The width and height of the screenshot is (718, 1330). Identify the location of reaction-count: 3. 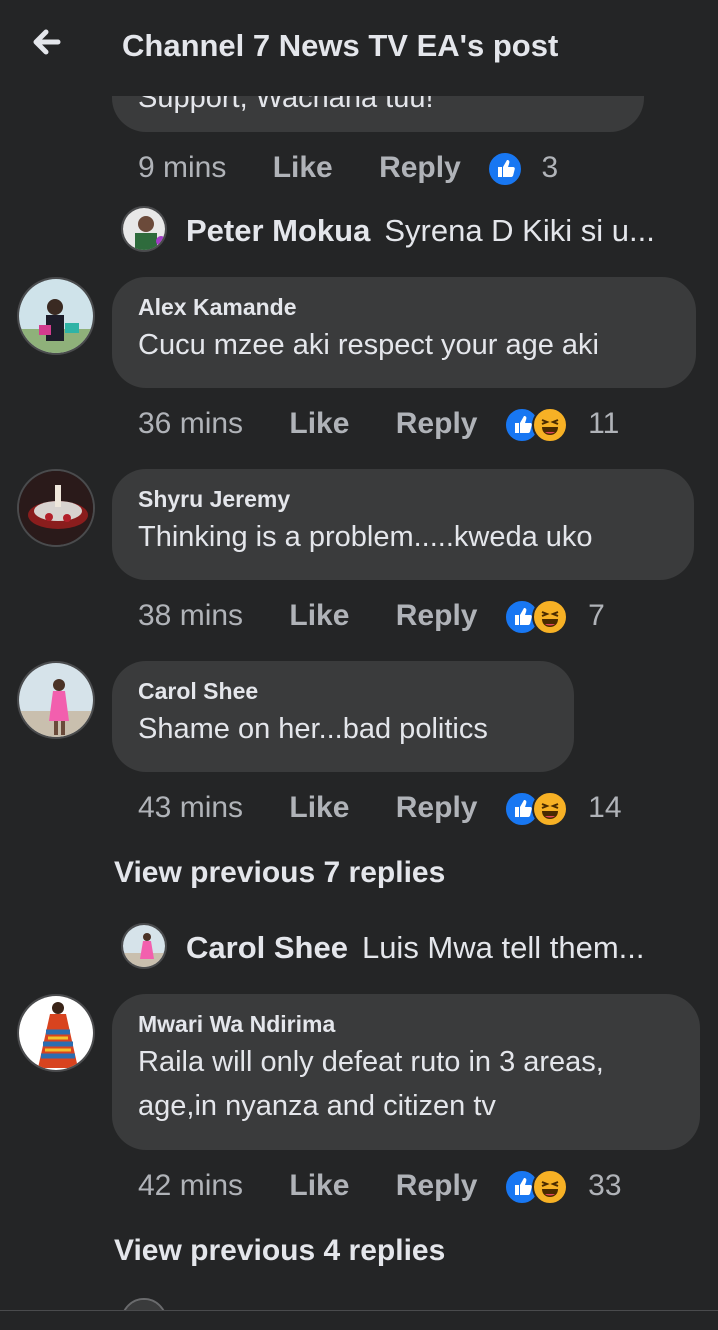
(550, 168).